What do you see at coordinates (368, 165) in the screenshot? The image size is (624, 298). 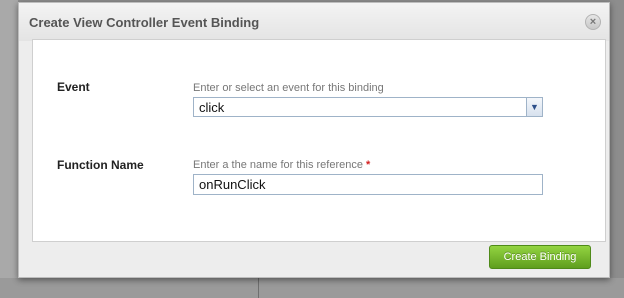 I see `required-marker: *` at bounding box center [368, 165].